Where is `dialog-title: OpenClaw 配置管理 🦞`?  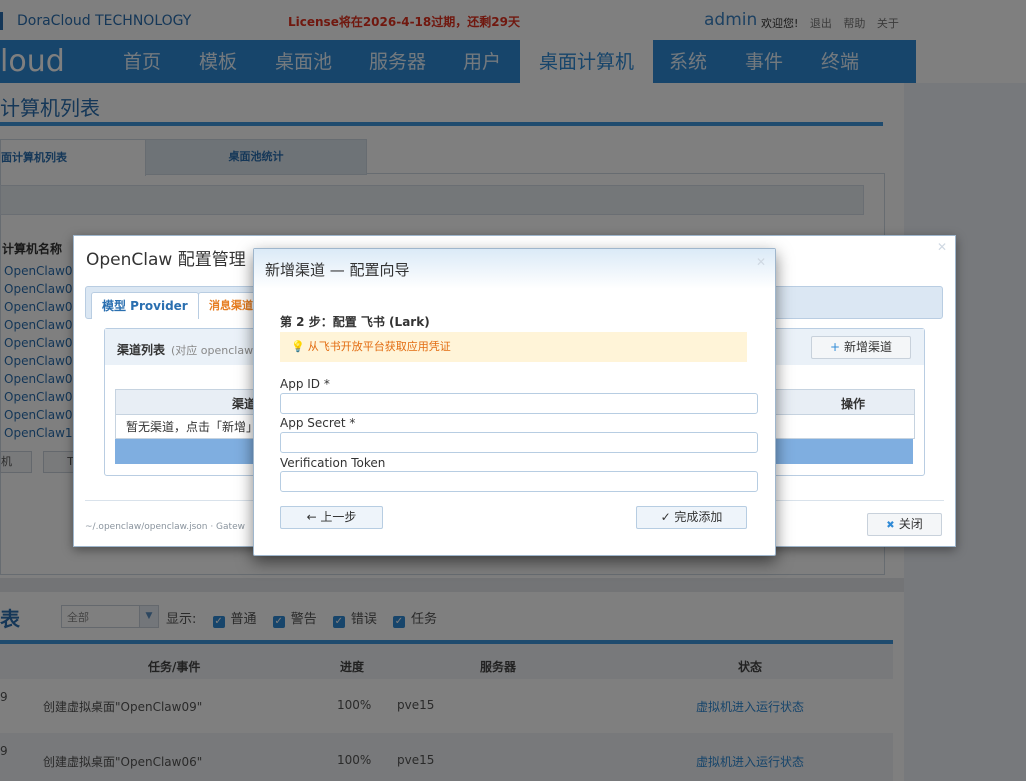 dialog-title: OpenClaw 配置管理 🦞 is located at coordinates (179, 257).